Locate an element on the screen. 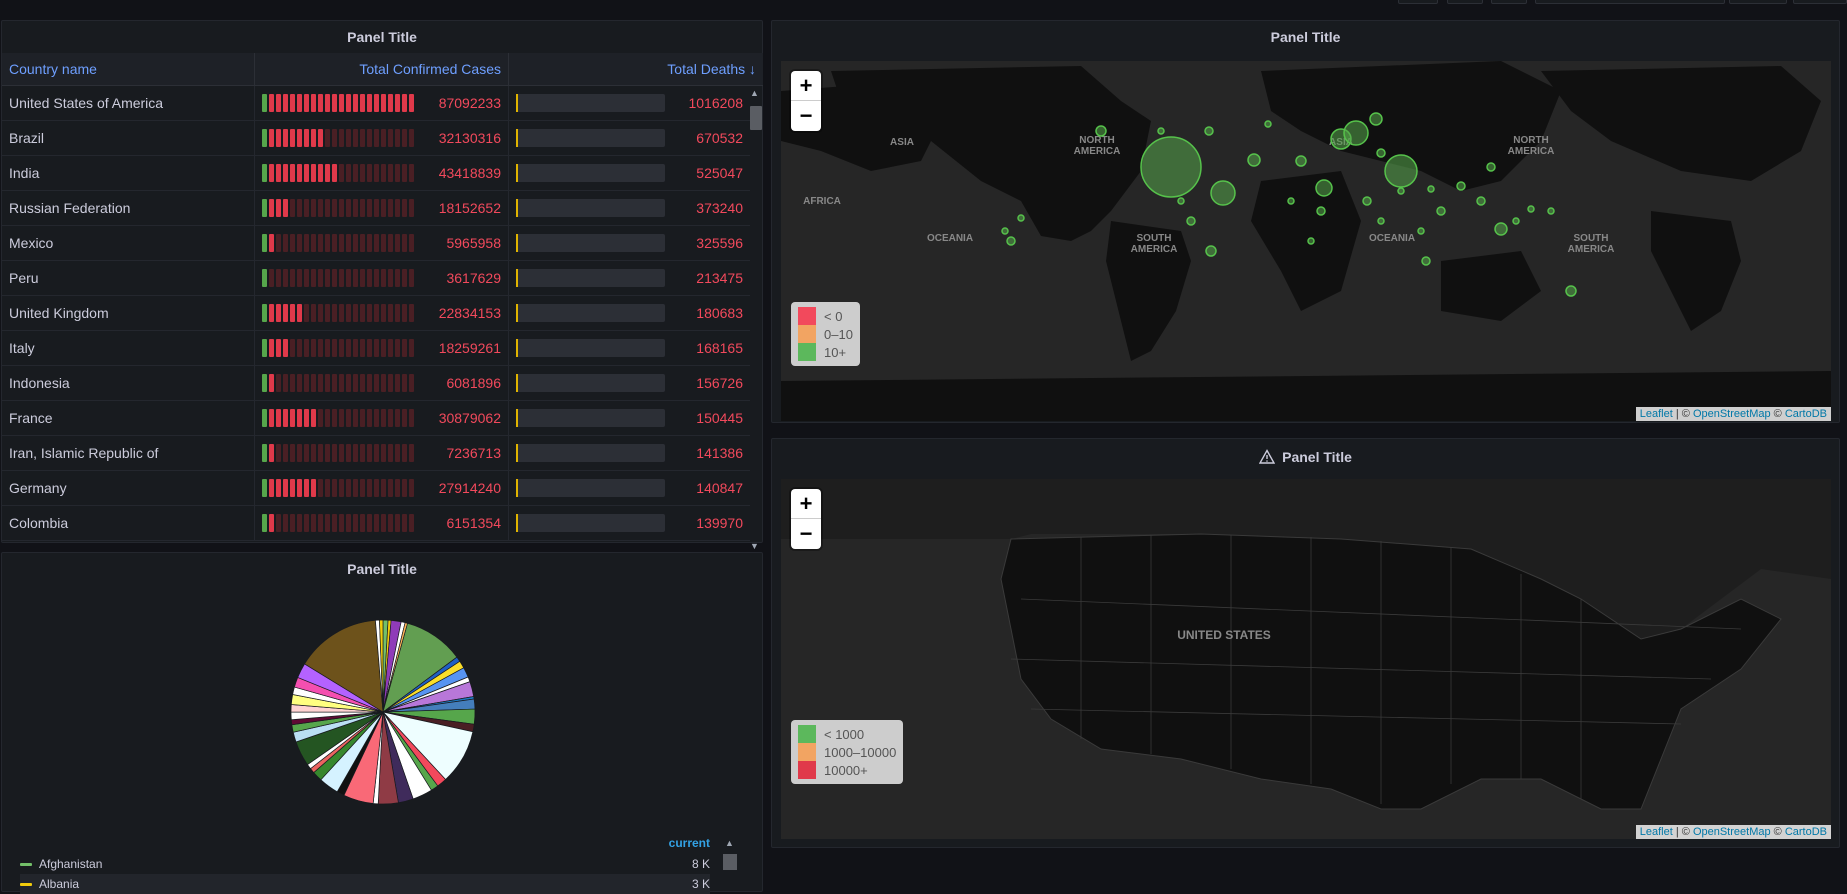  cell-deaths: 325596 is located at coordinates (629, 243).